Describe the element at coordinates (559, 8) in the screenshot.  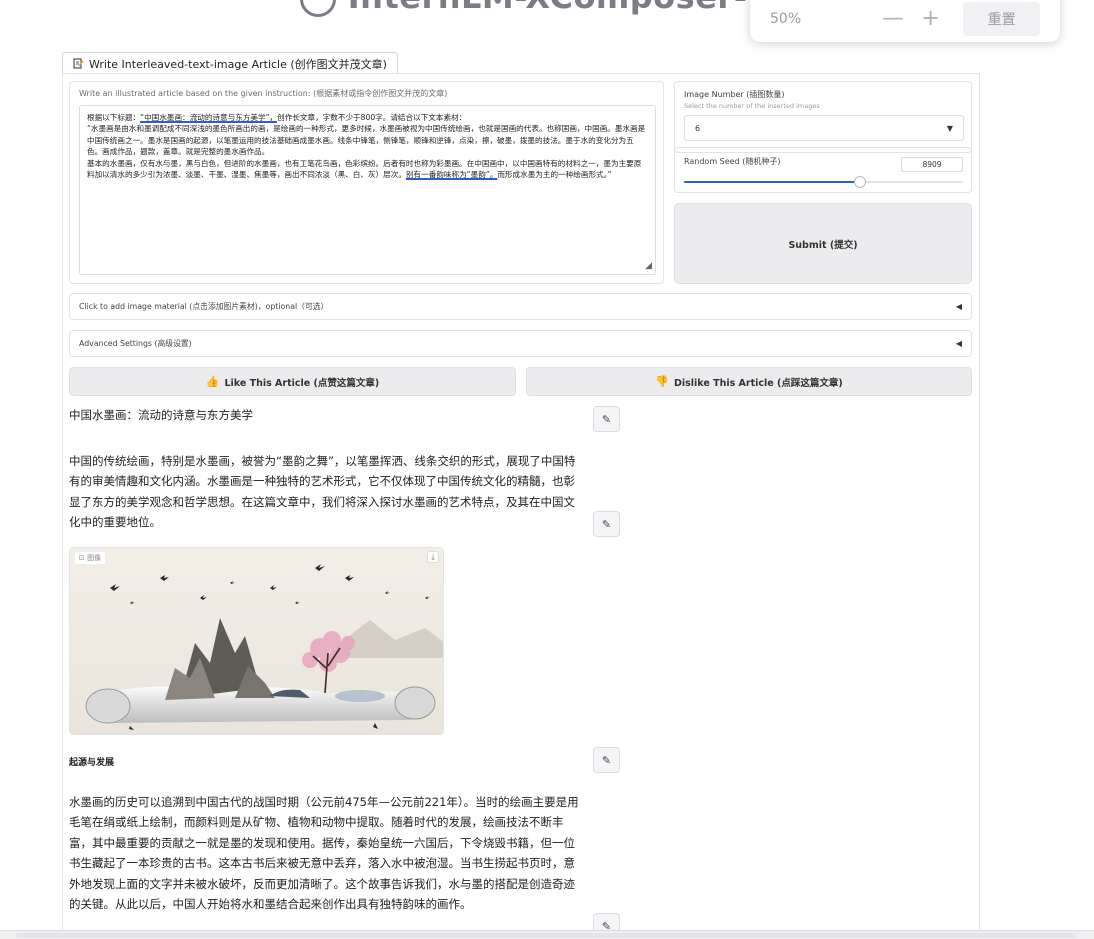
I see `app-title-text: InternLM-XComposer-2` at that location.